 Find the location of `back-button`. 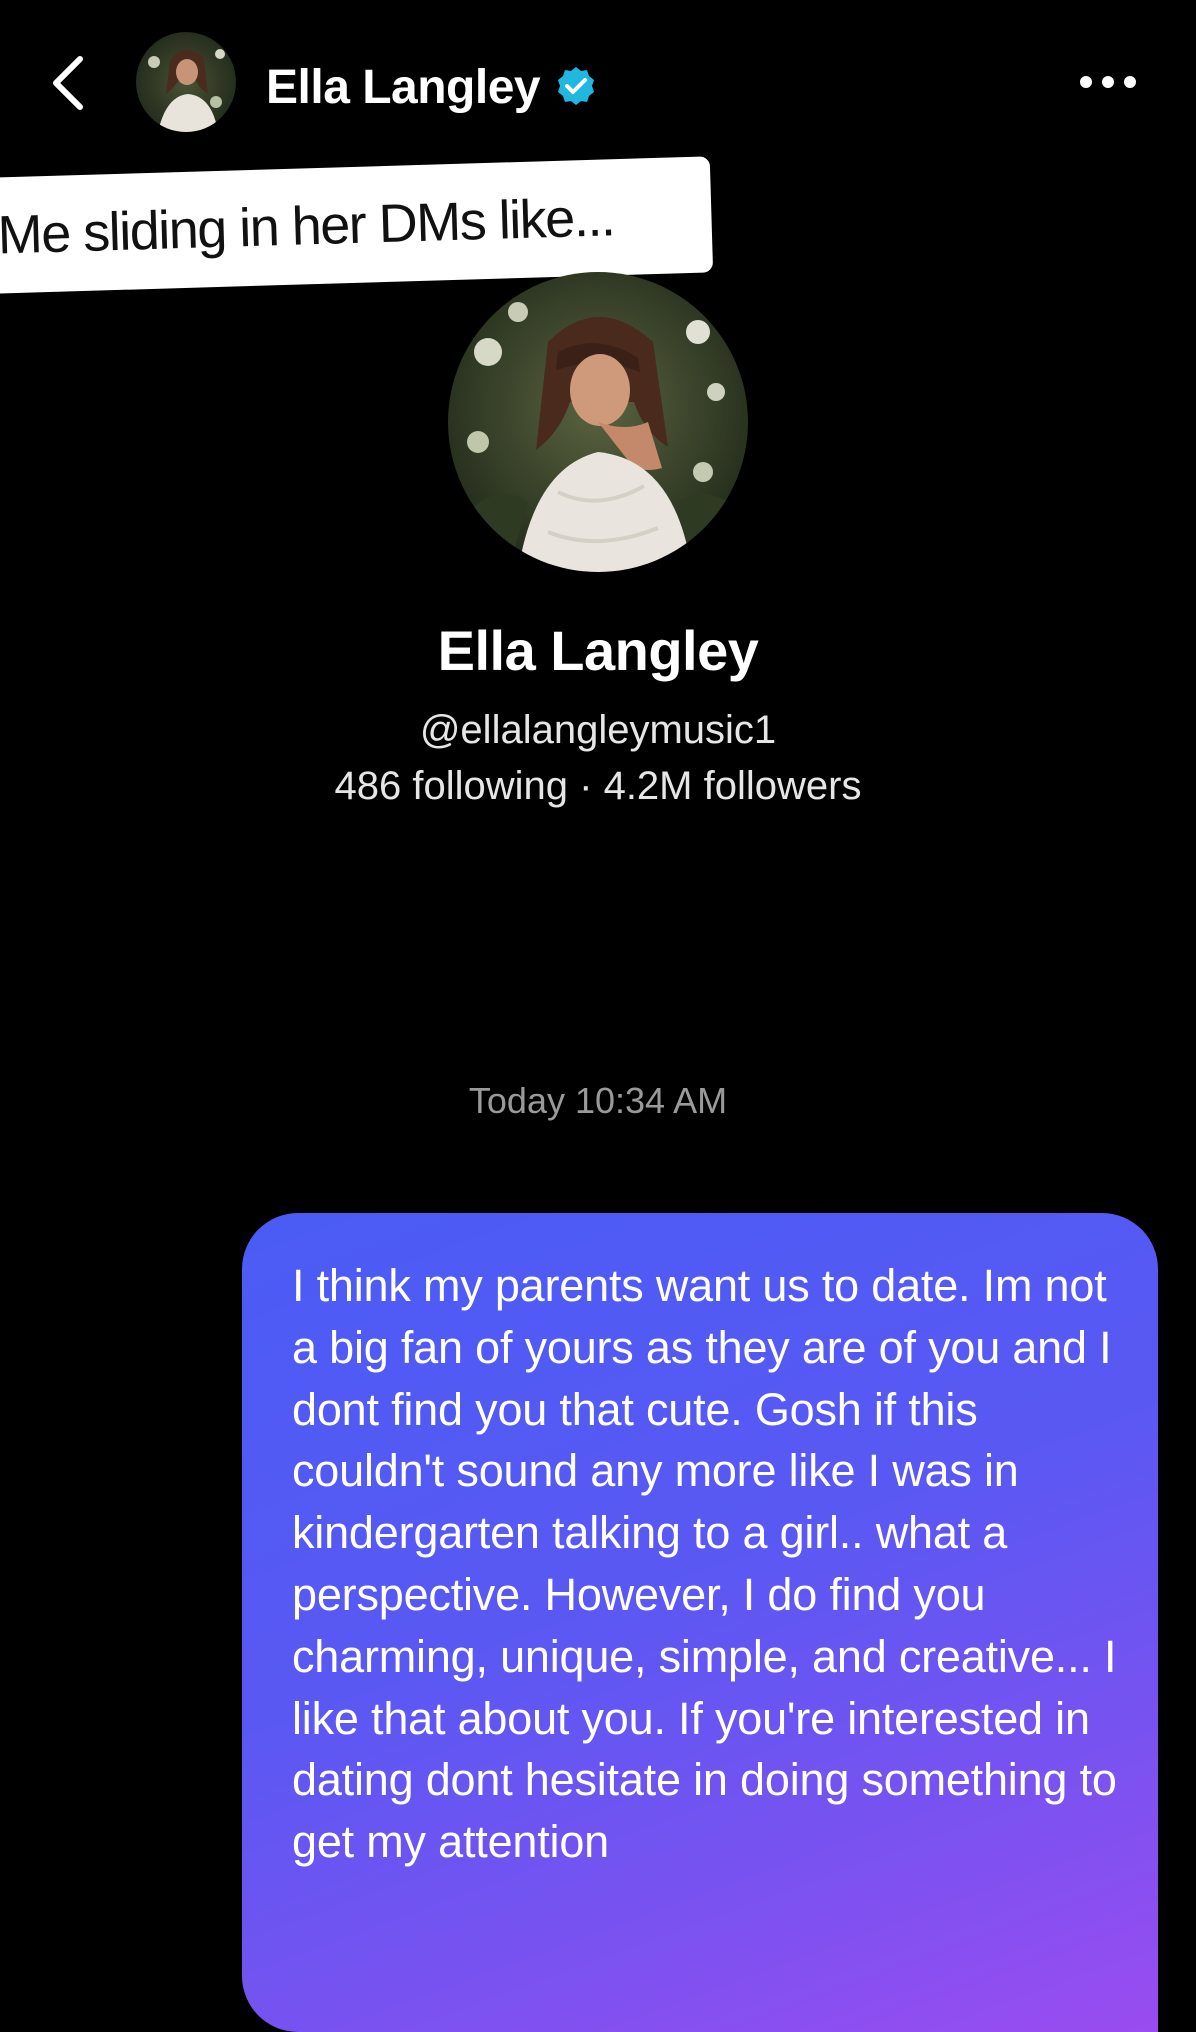

back-button is located at coordinates (68, 83).